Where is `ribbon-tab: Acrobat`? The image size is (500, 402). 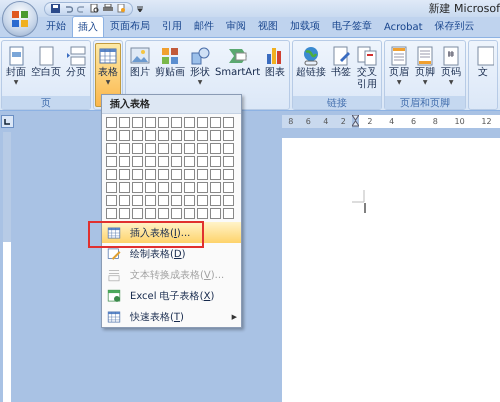 ribbon-tab: Acrobat is located at coordinates (403, 27).